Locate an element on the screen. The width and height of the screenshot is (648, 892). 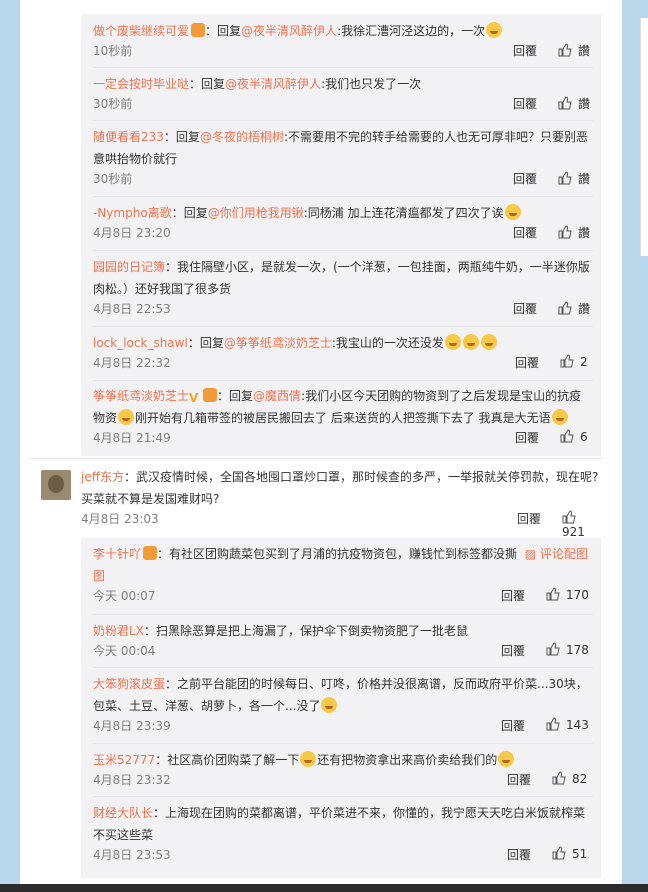
timestamp: 4月8日 23:53 is located at coordinates (132, 855).